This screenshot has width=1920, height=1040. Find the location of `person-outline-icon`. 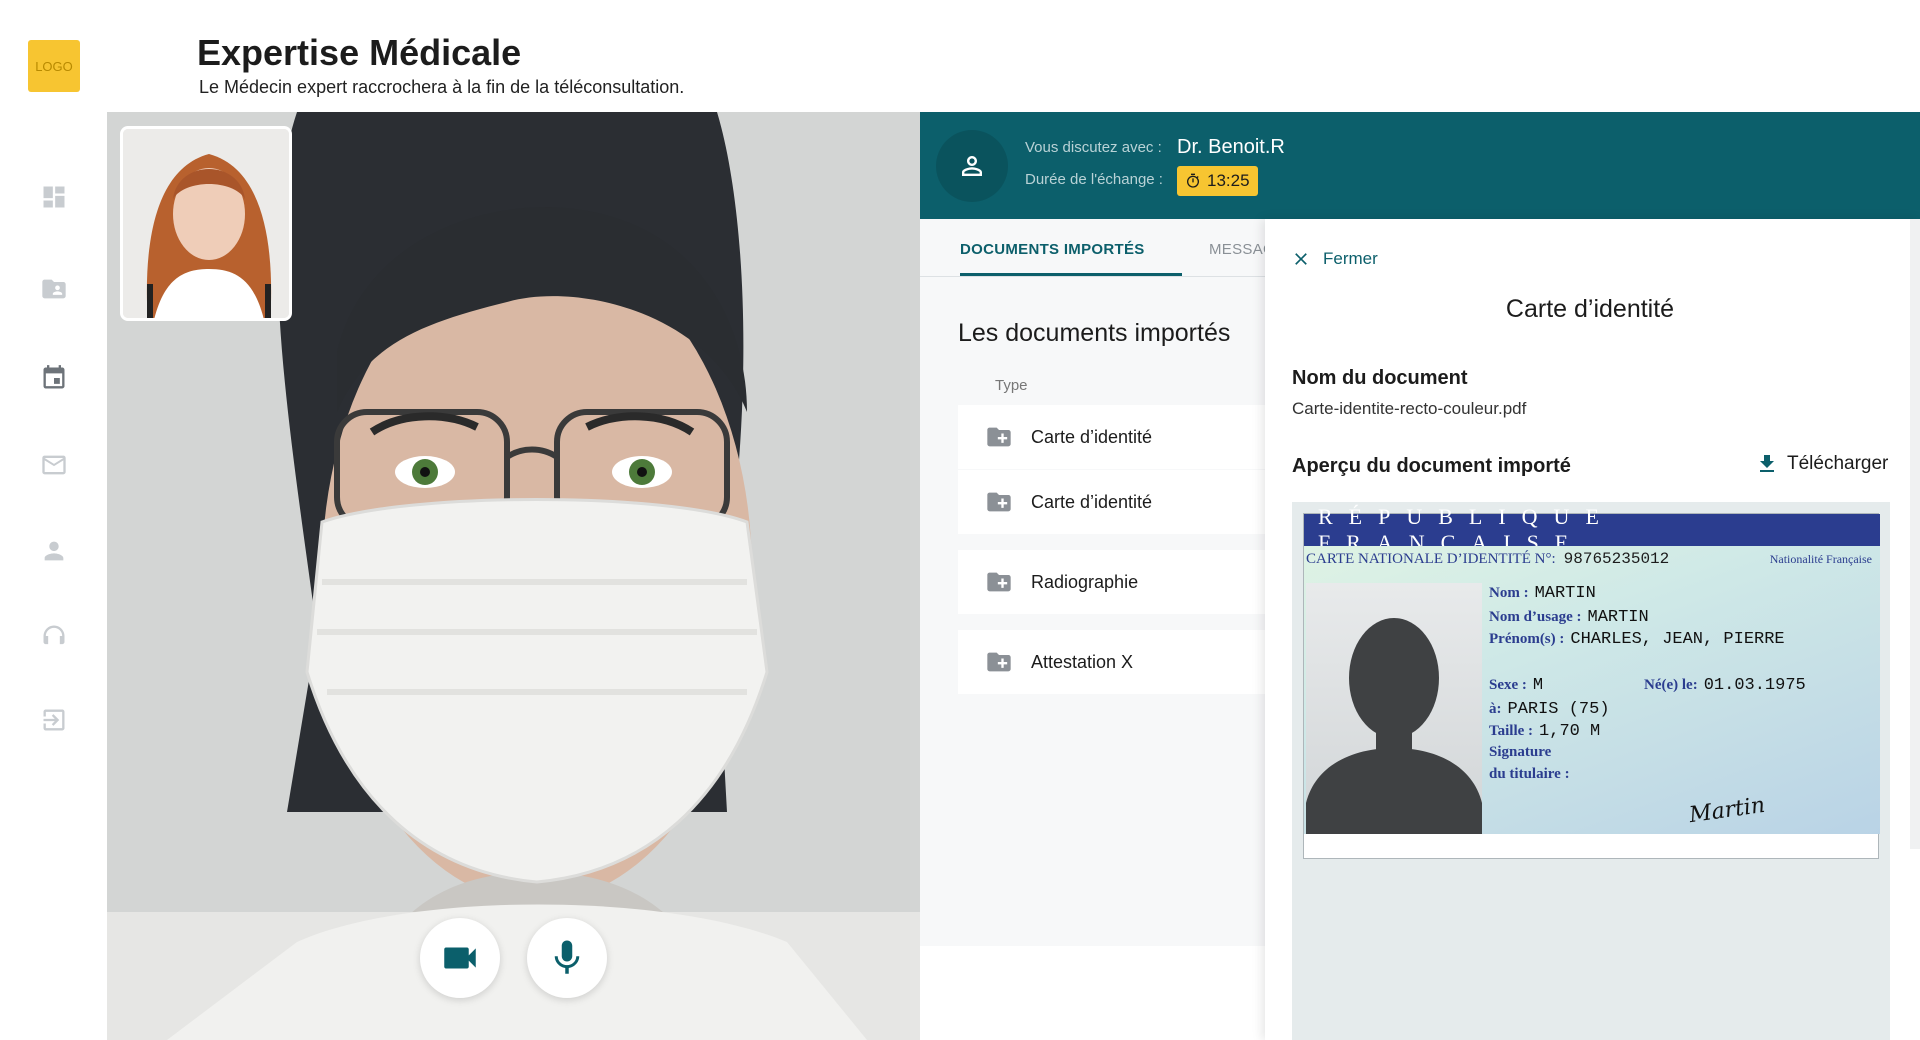

person-outline-icon is located at coordinates (972, 166).